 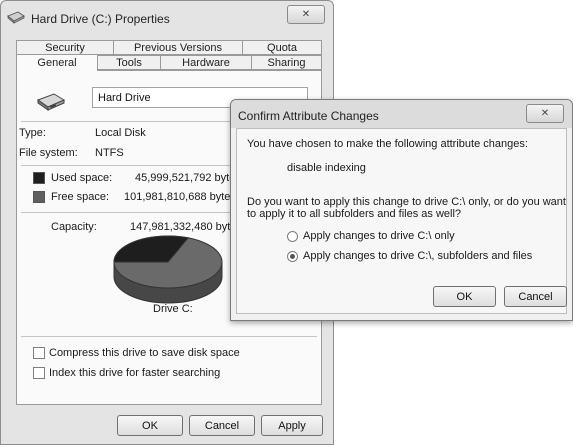 What do you see at coordinates (48, 153) in the screenshot?
I see `file-system-label: File system:` at bounding box center [48, 153].